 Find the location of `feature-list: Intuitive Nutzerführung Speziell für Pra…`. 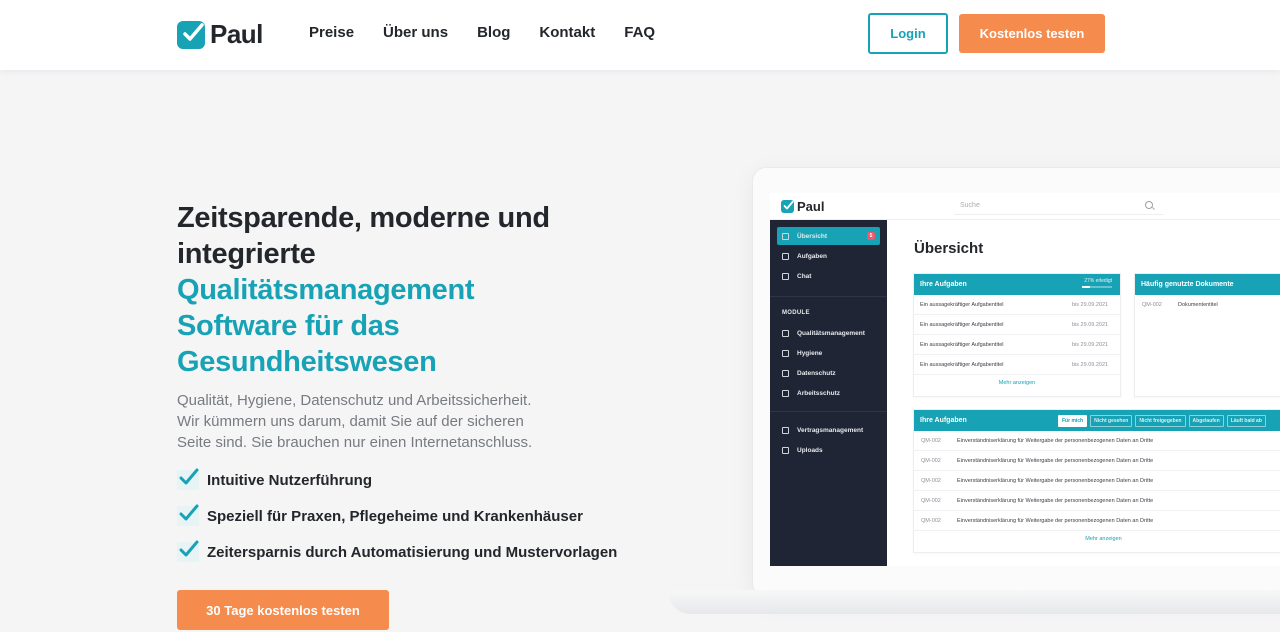

feature-list: Intuitive Nutzerführung Speziell für Pra… is located at coordinates (397, 523).